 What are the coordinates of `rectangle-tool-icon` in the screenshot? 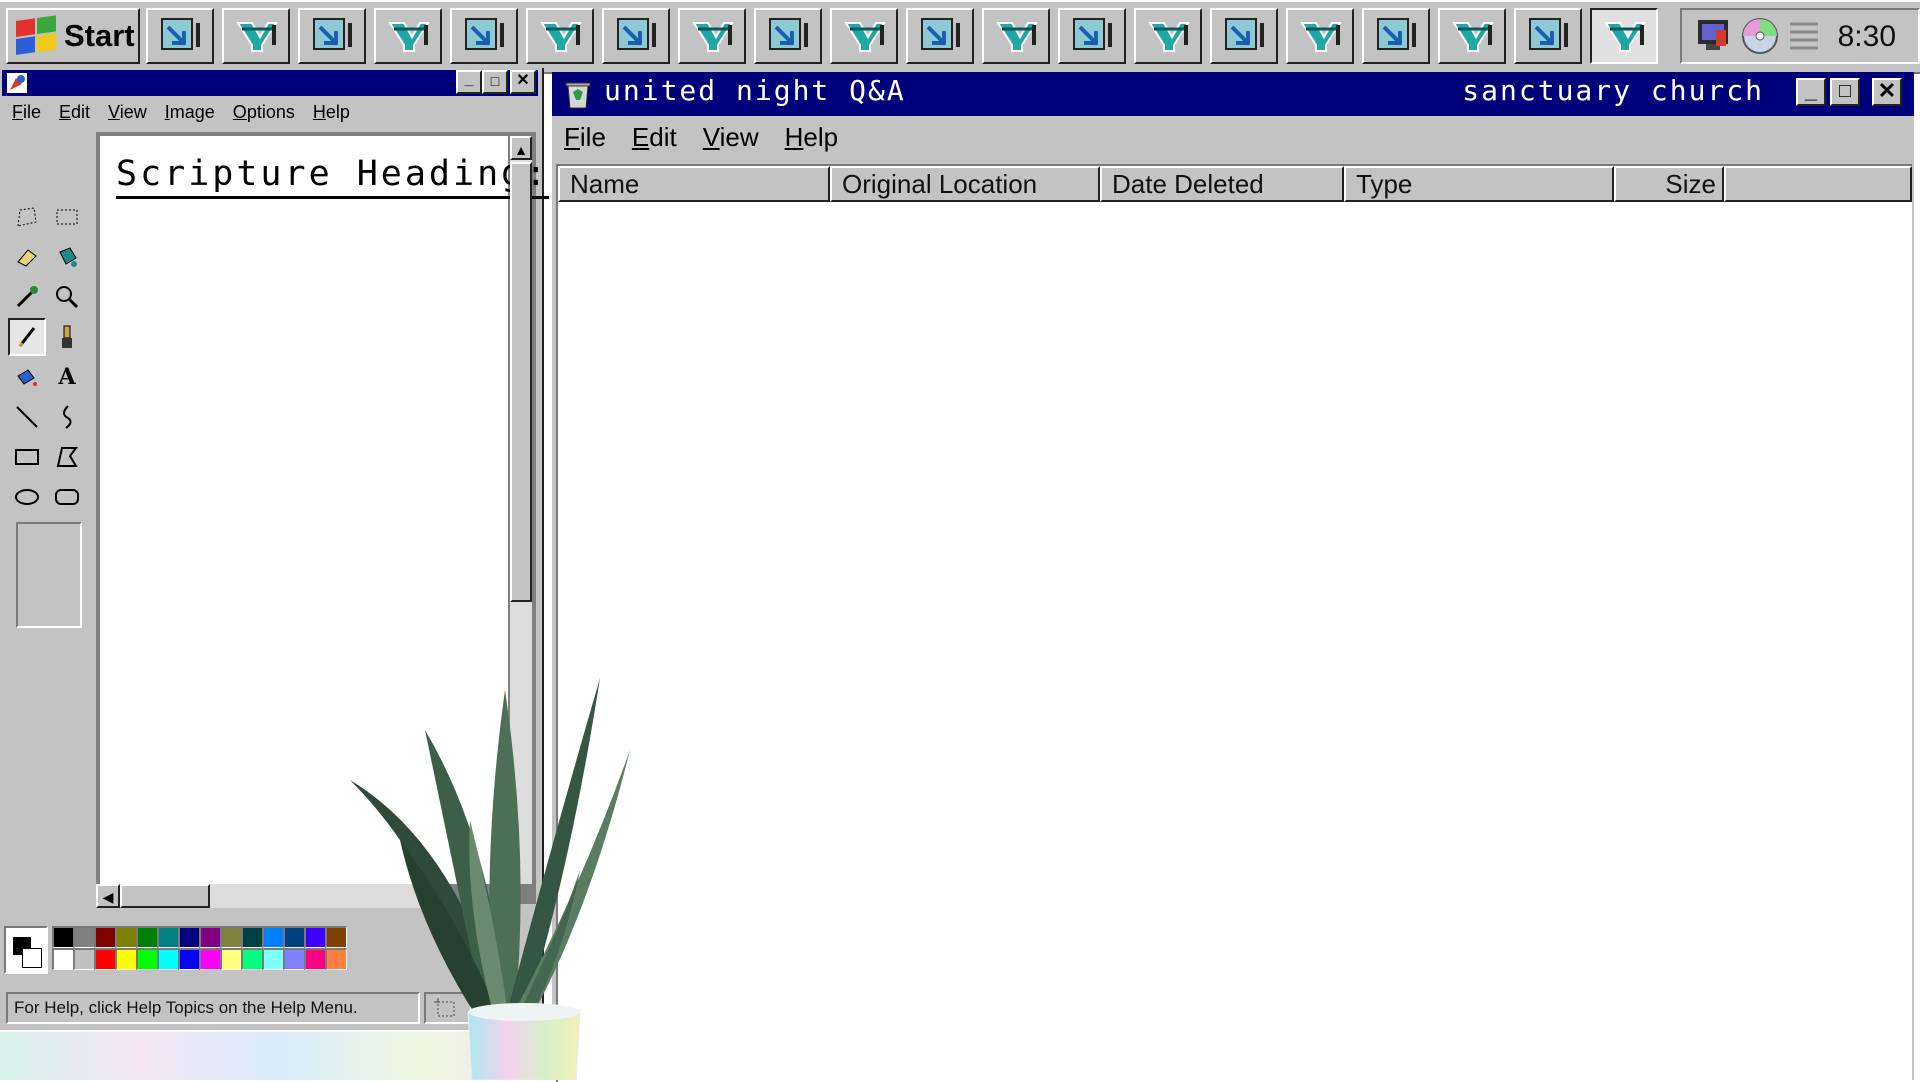 It's located at (27, 457).